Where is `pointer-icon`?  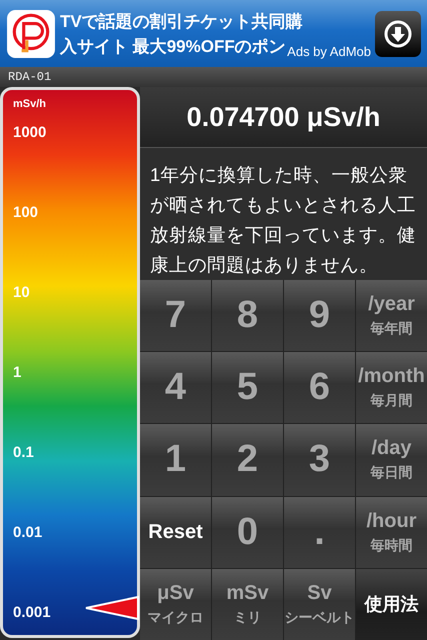 pointer-icon is located at coordinates (112, 608).